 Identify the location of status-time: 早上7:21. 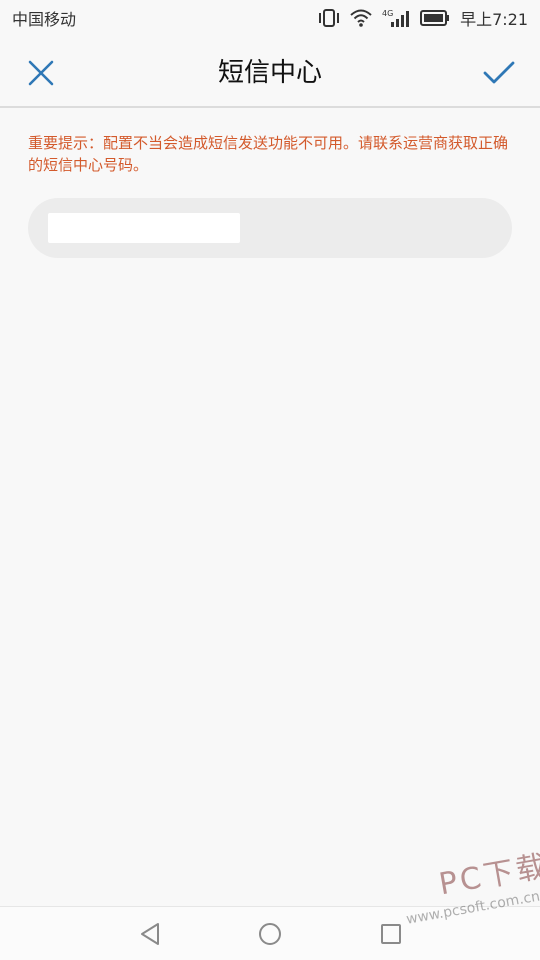
(494, 19).